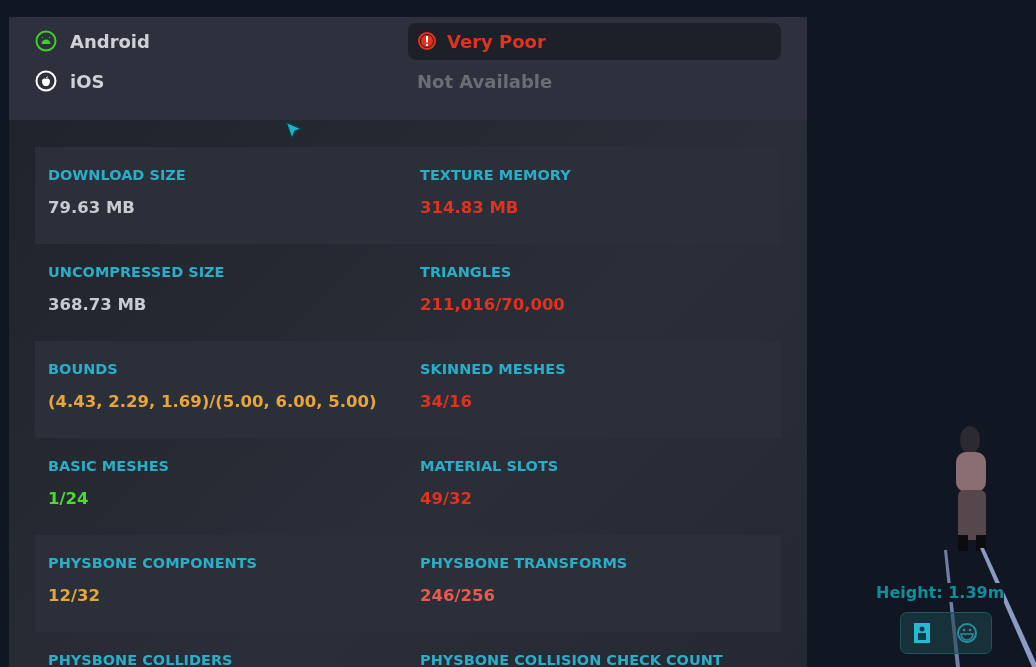 The width and height of the screenshot is (1036, 667). Describe the element at coordinates (922, 633) in the screenshot. I see `person-info-button` at that location.